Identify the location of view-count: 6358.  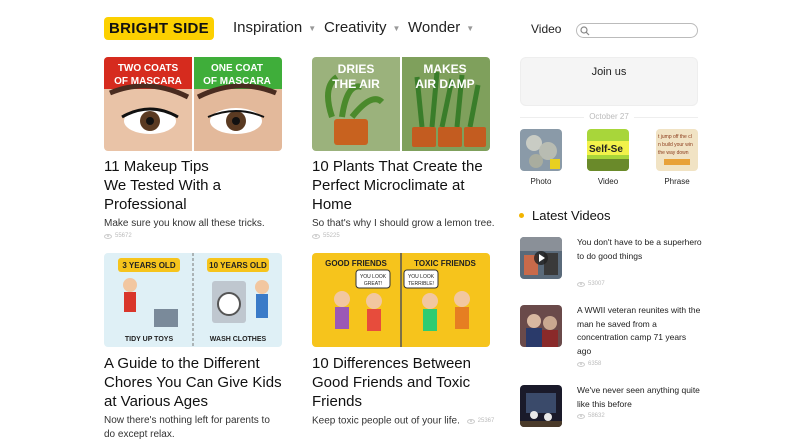
(589, 364).